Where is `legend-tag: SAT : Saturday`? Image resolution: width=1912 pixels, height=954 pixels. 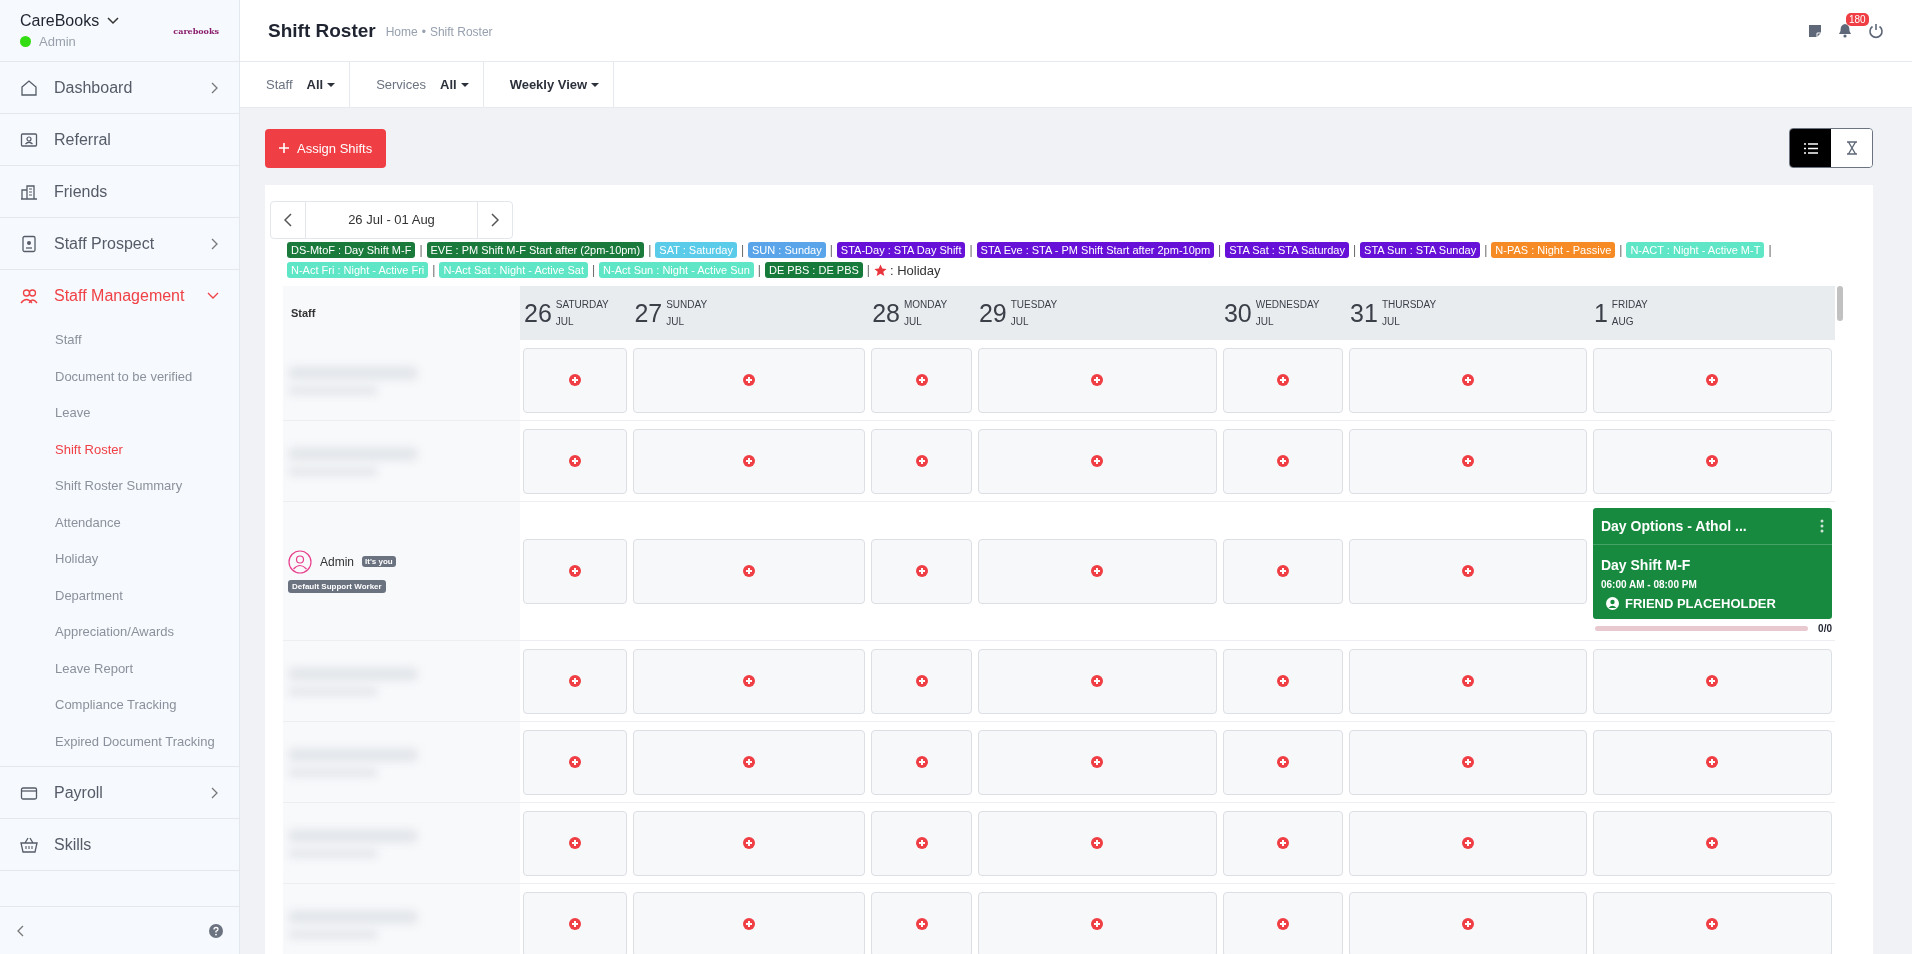 legend-tag: SAT : Saturday is located at coordinates (696, 250).